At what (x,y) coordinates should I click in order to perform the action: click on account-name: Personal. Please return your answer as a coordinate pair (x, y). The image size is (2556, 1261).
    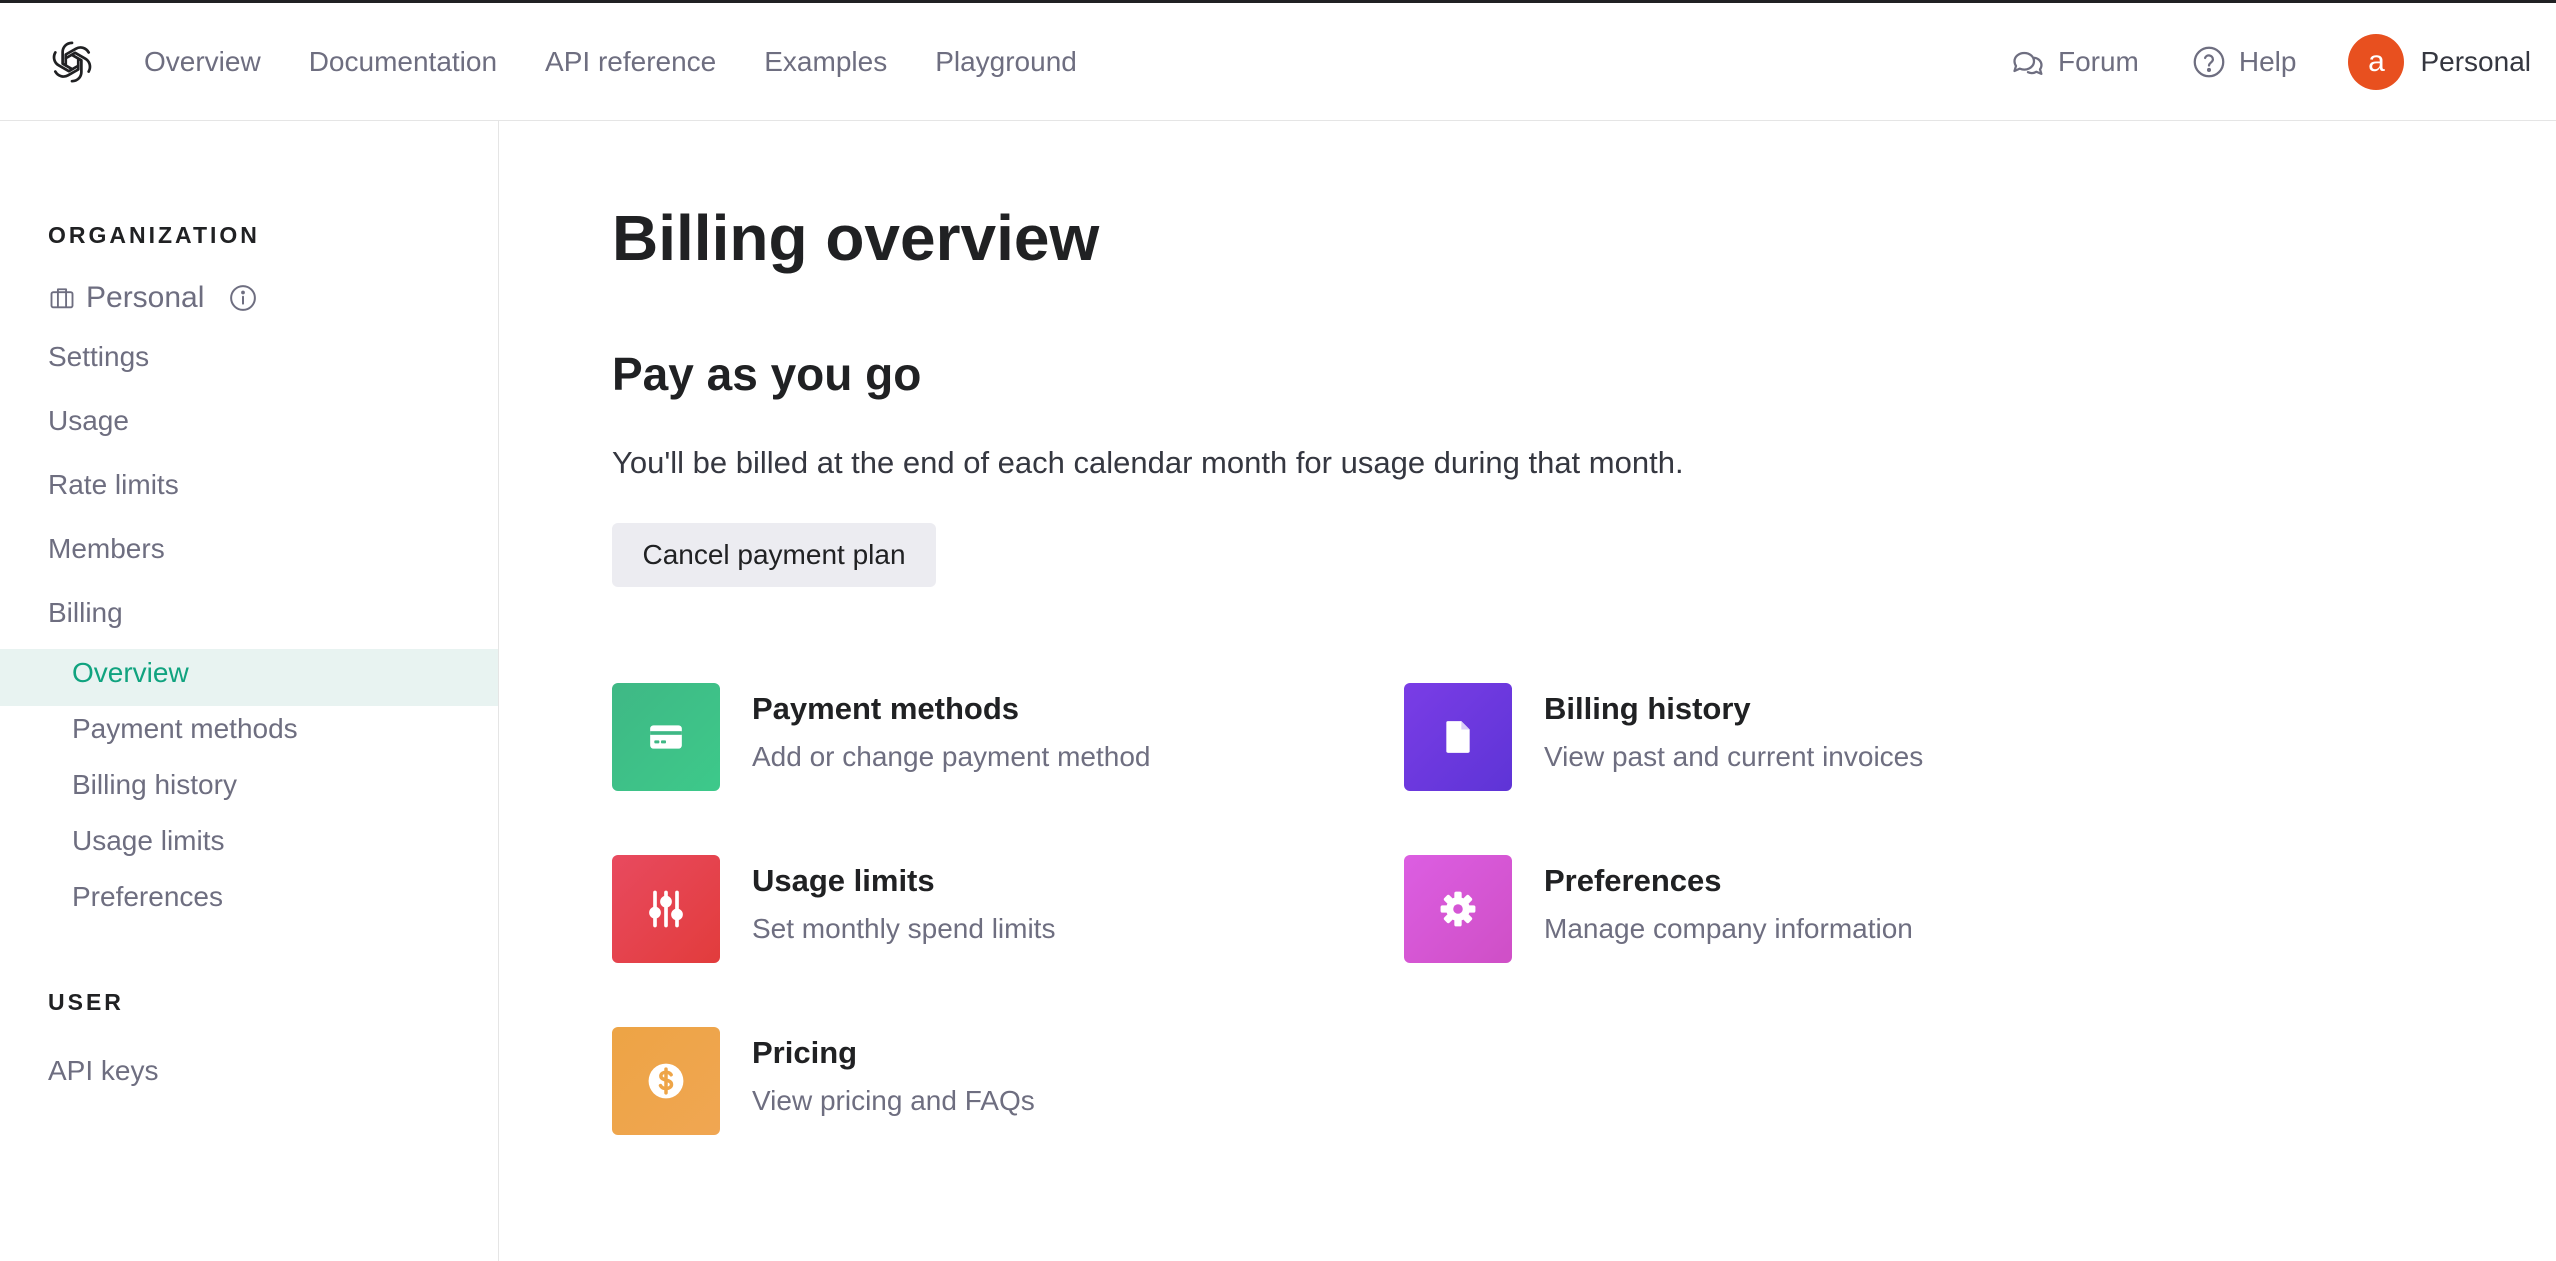
    Looking at the image, I should click on (2475, 62).